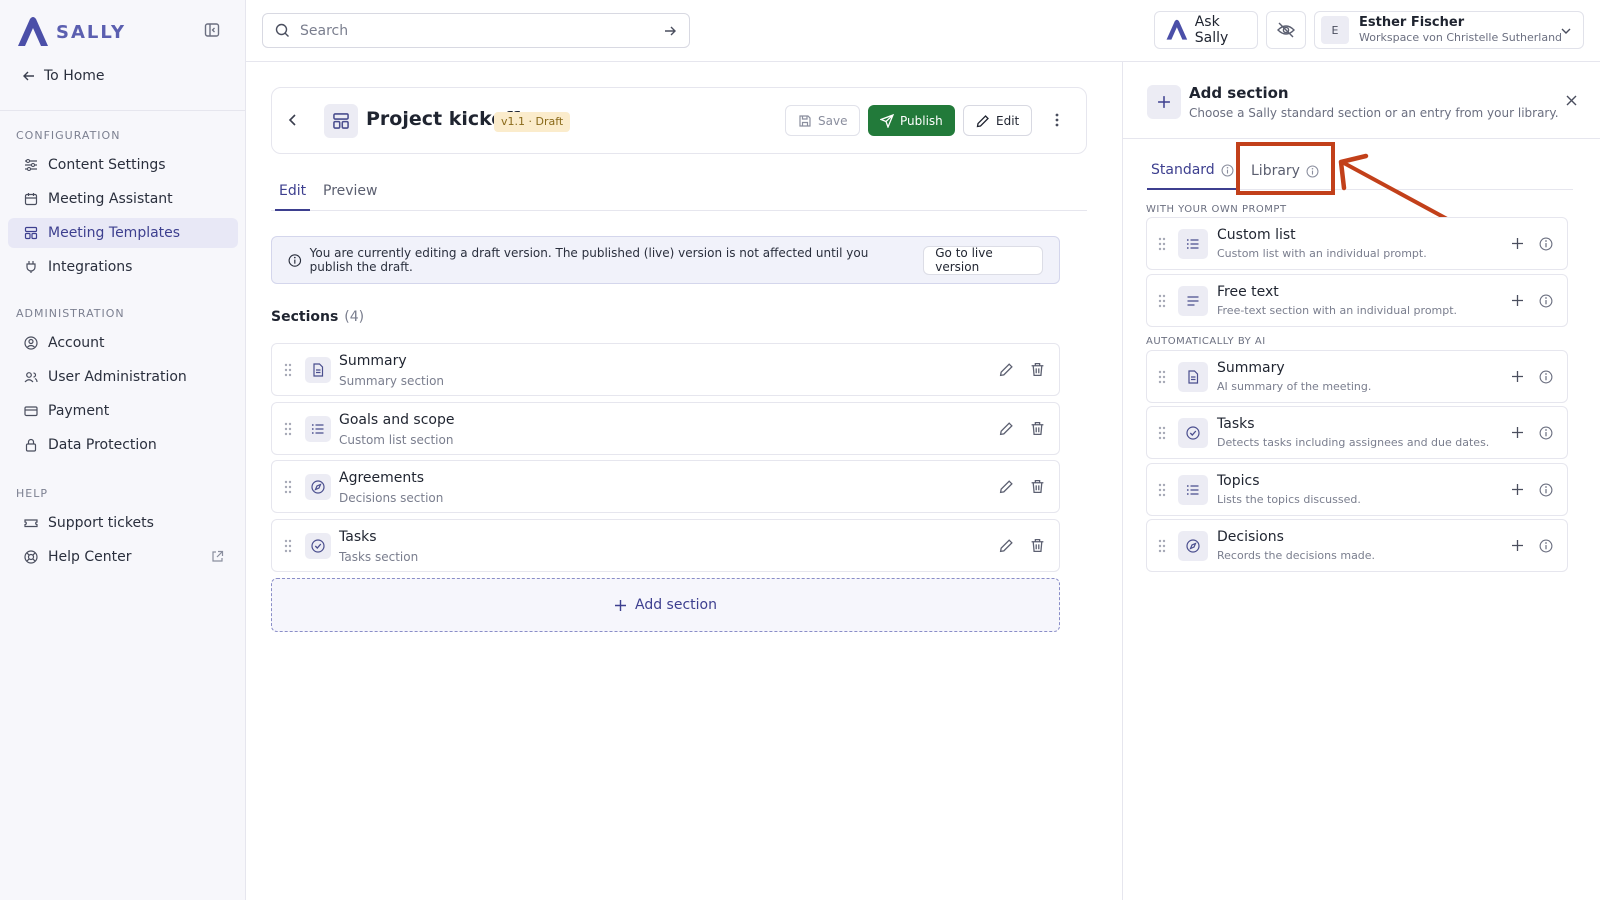  What do you see at coordinates (63, 76) in the screenshot?
I see `to-home-link: To Home` at bounding box center [63, 76].